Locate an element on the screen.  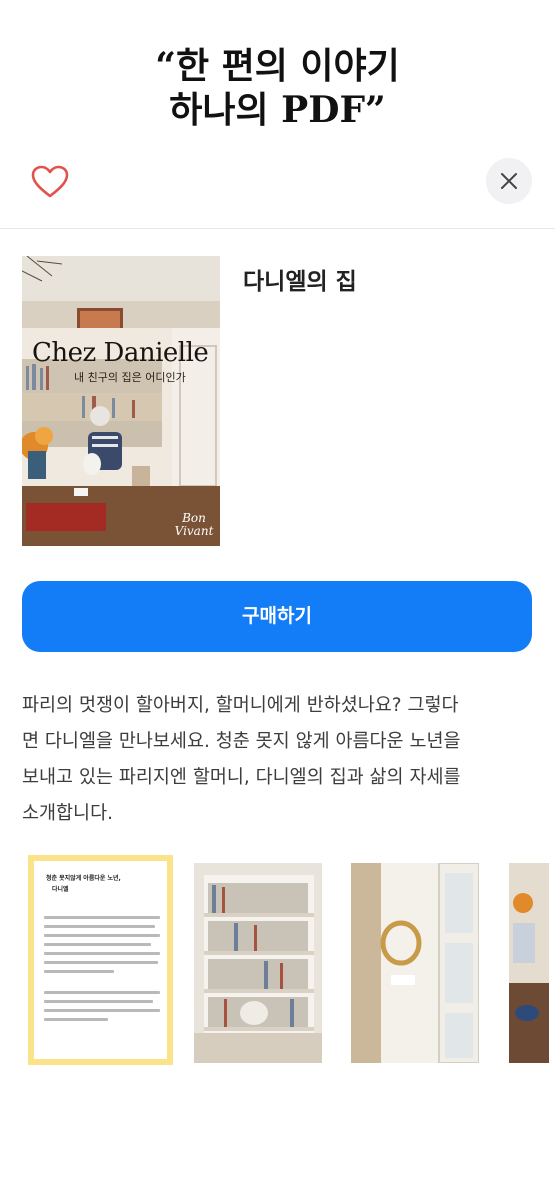
favorite-button is located at coordinates (50, 182).